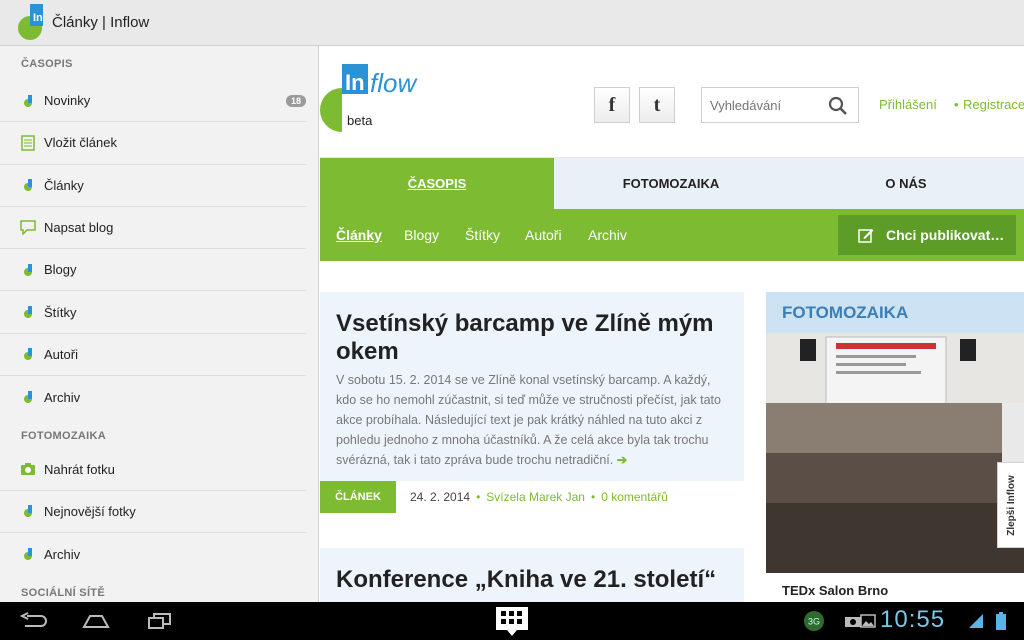 The image size is (1024, 640). Describe the element at coordinates (153, 469) in the screenshot. I see `drawer-item-nahrat-fotku: Nahrát fotku` at that location.